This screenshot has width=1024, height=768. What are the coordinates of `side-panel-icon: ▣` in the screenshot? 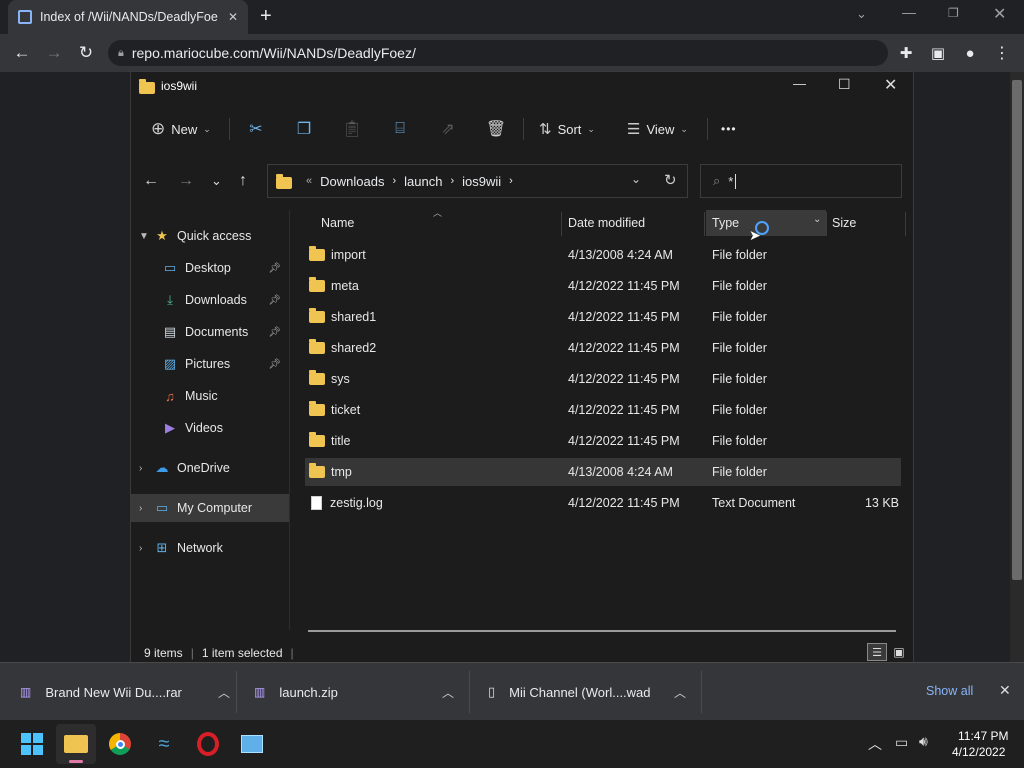 It's located at (938, 53).